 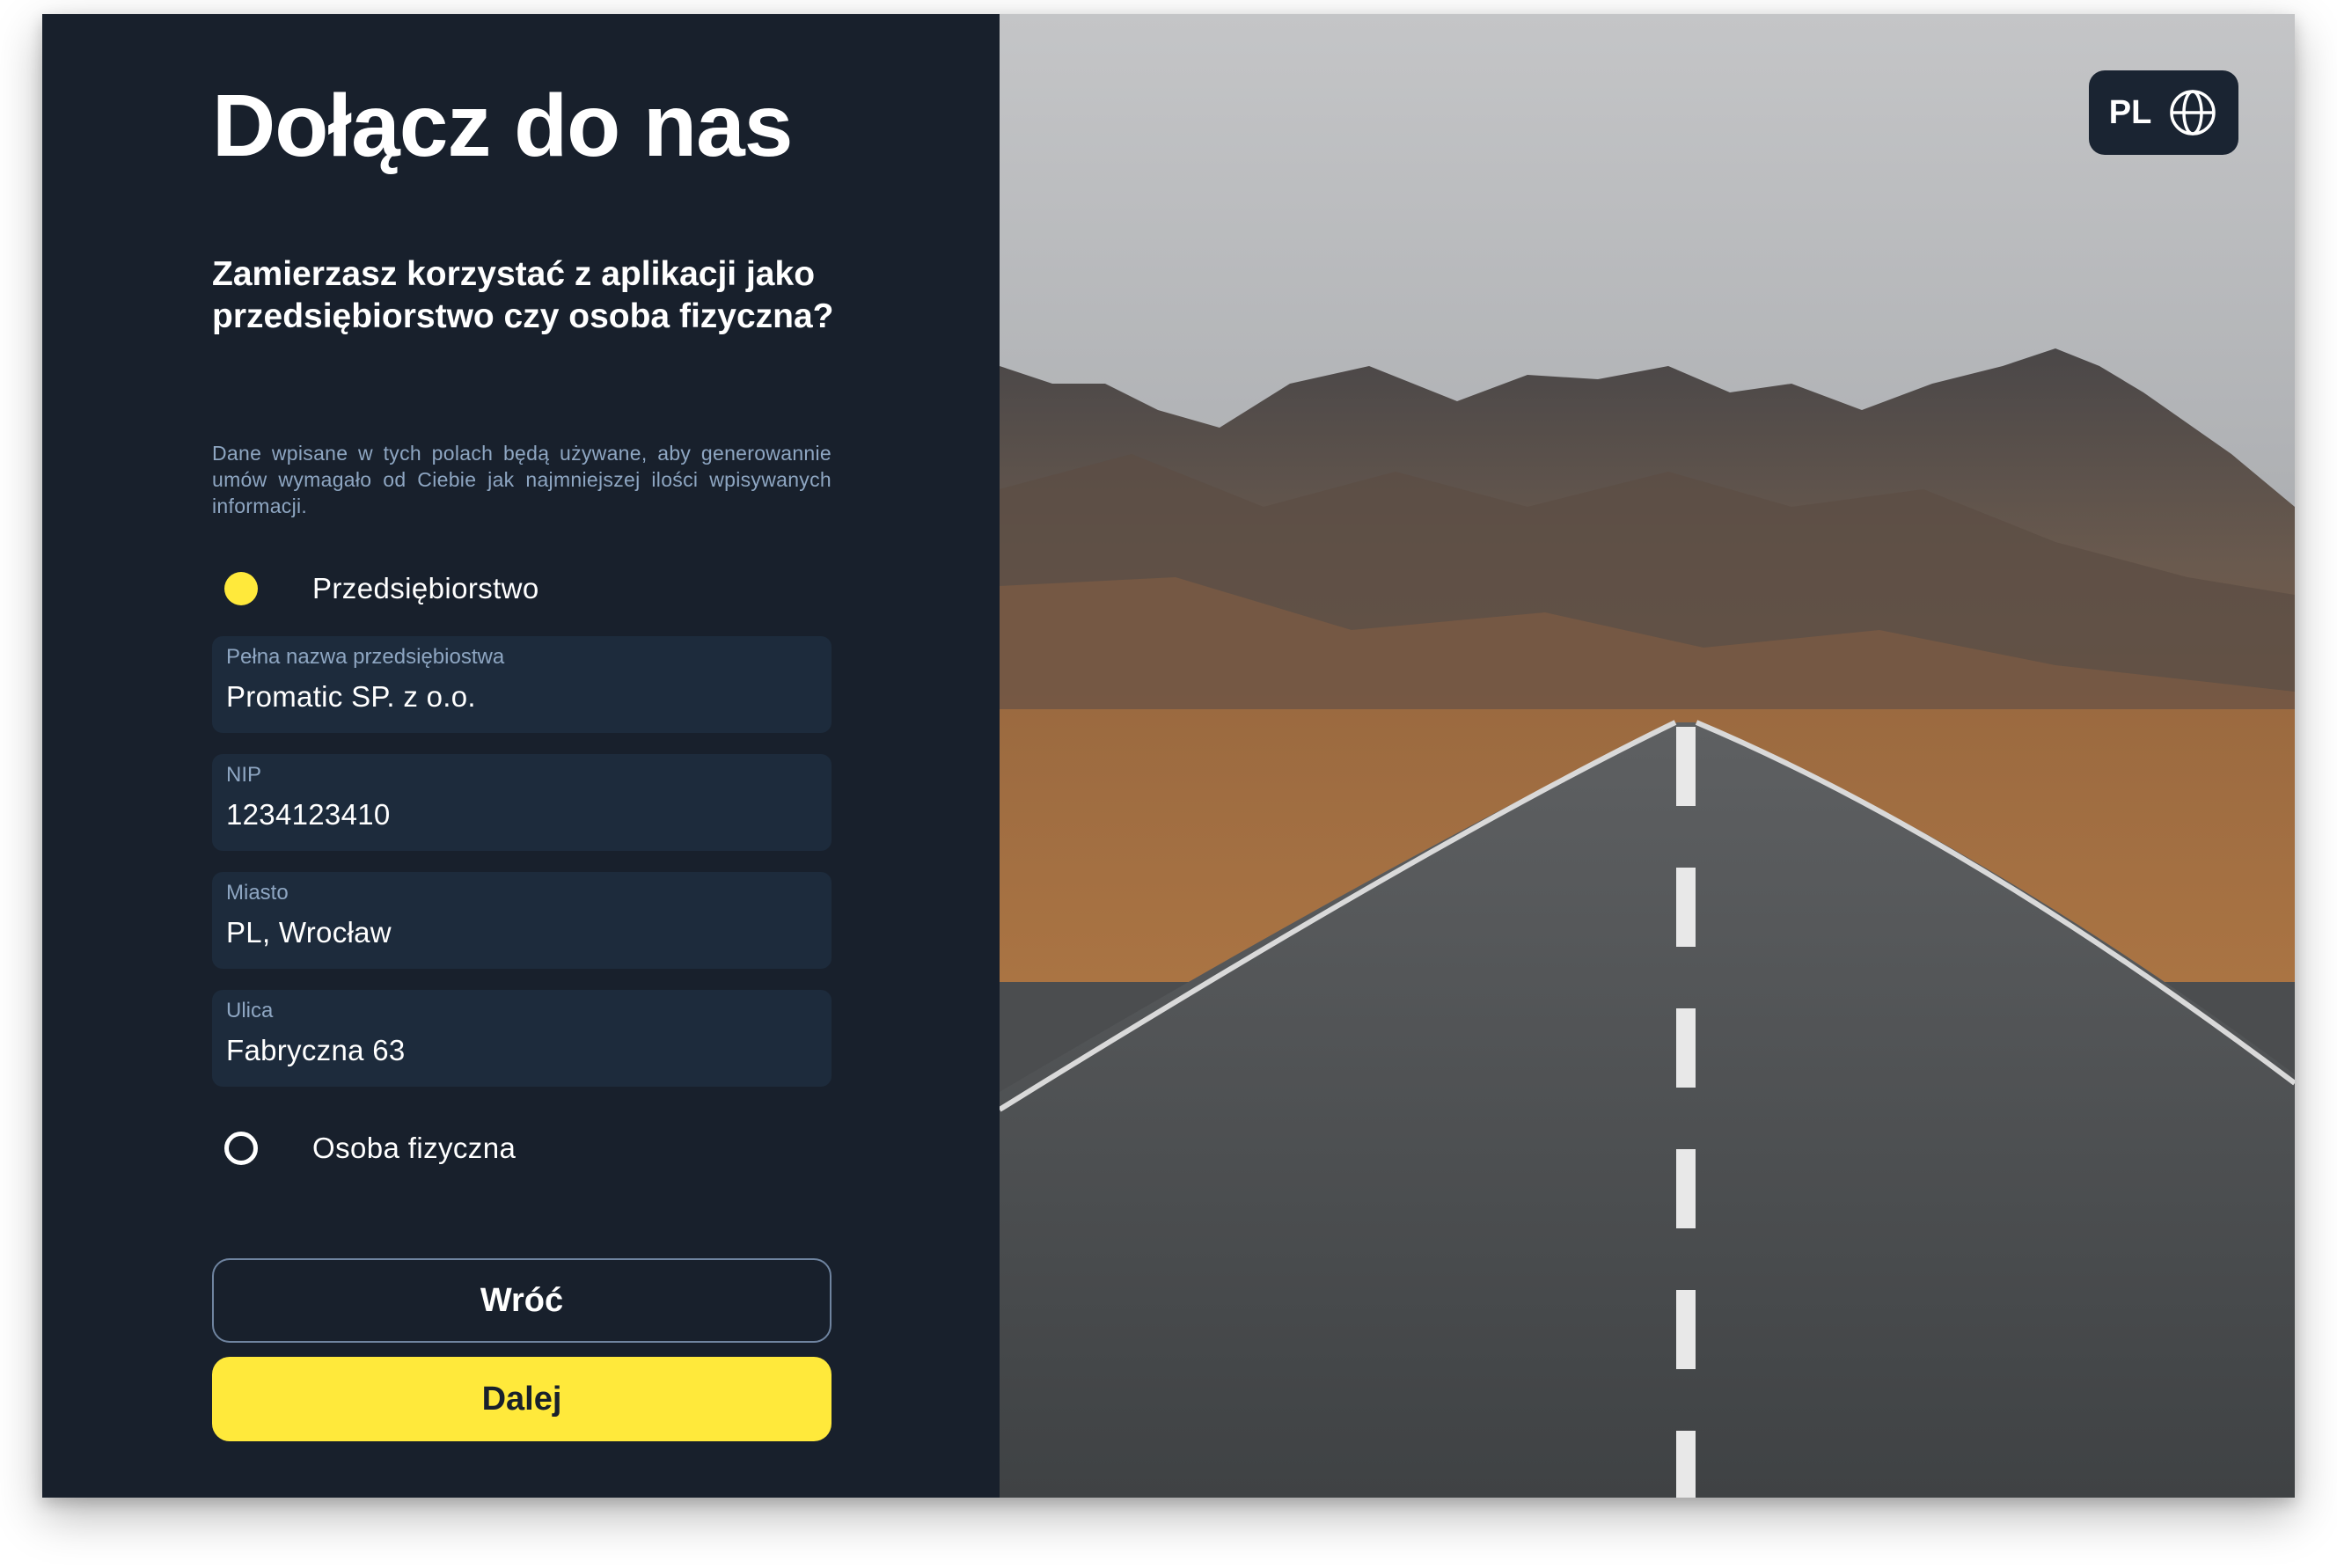 I want to click on city-field: Miasto PL, Wrocław, so click(x=522, y=921).